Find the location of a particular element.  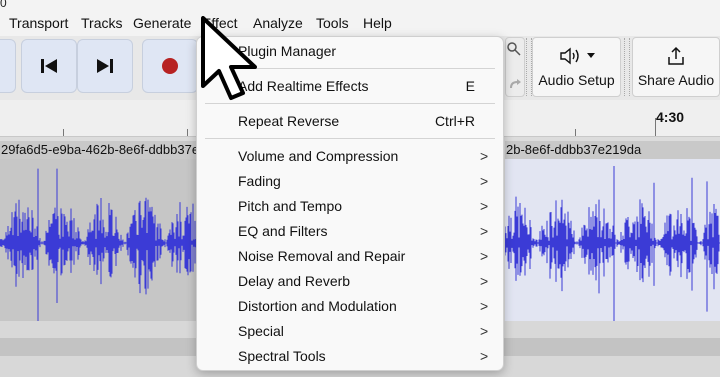

menu-item-label: EQ and Filters is located at coordinates (283, 231).